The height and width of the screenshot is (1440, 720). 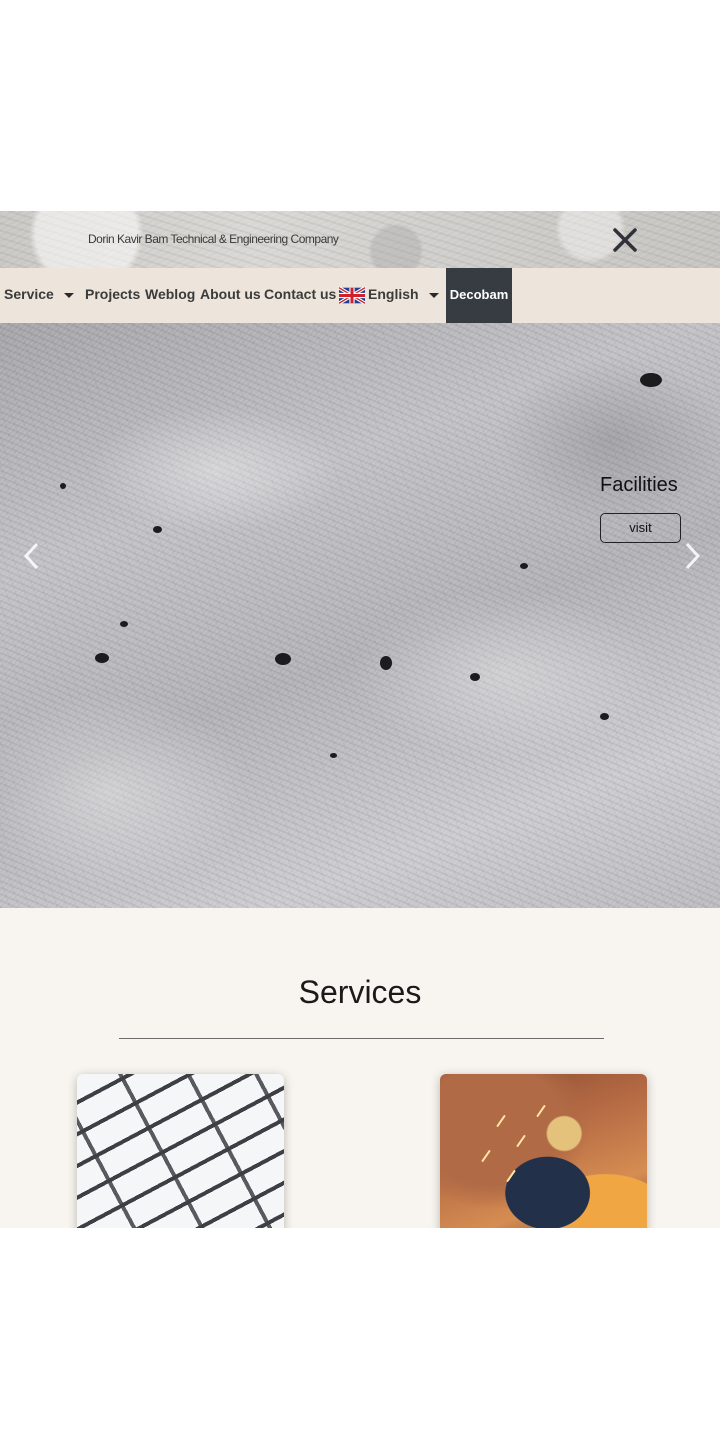 What do you see at coordinates (29, 295) in the screenshot?
I see `nav-item-service: Service` at bounding box center [29, 295].